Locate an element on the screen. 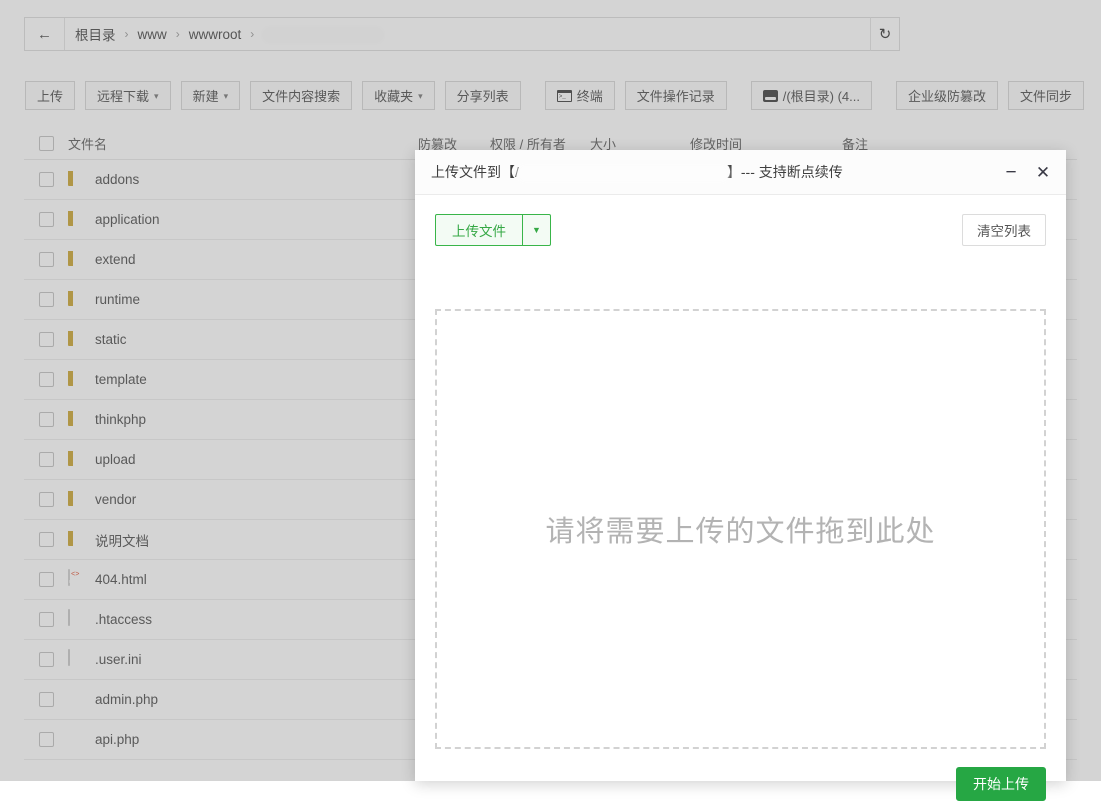 This screenshot has width=1101, height=801. toolbar-label: 上传 is located at coordinates (50, 95).